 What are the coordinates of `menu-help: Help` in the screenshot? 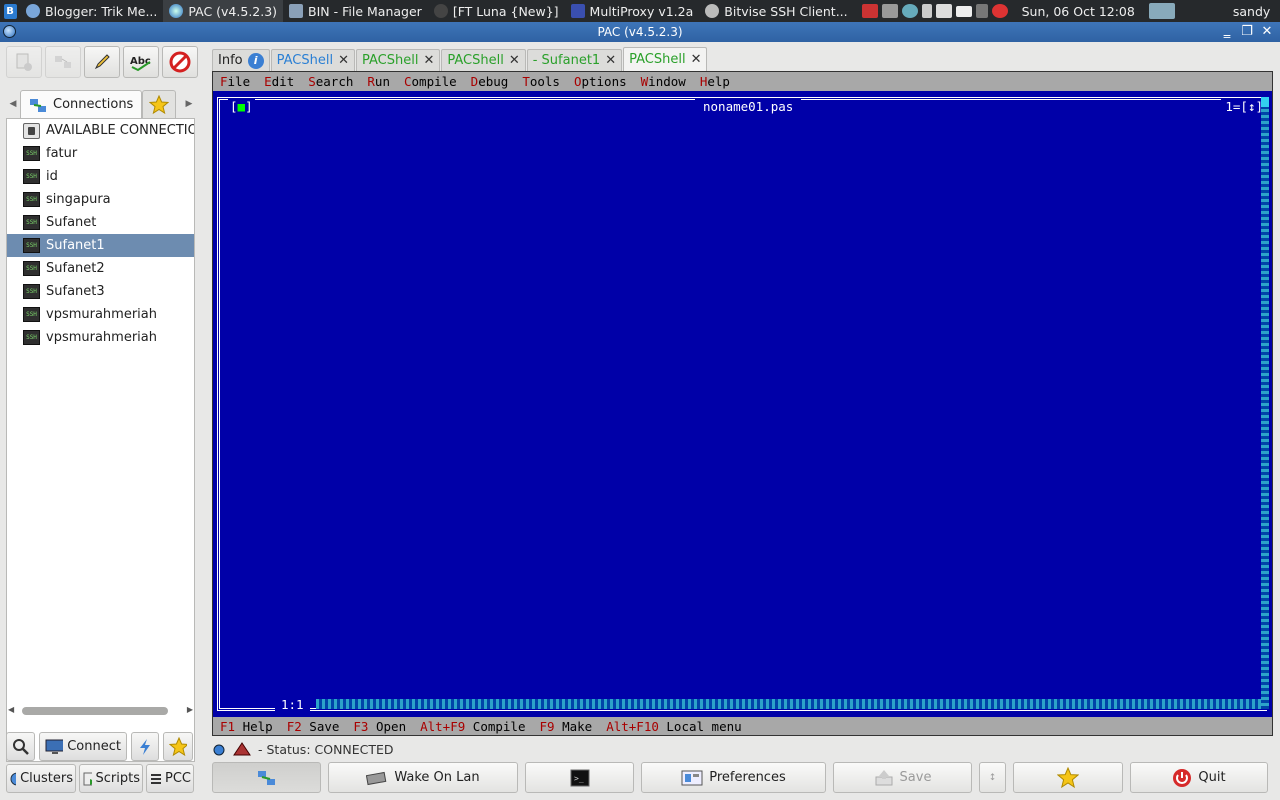 It's located at (715, 81).